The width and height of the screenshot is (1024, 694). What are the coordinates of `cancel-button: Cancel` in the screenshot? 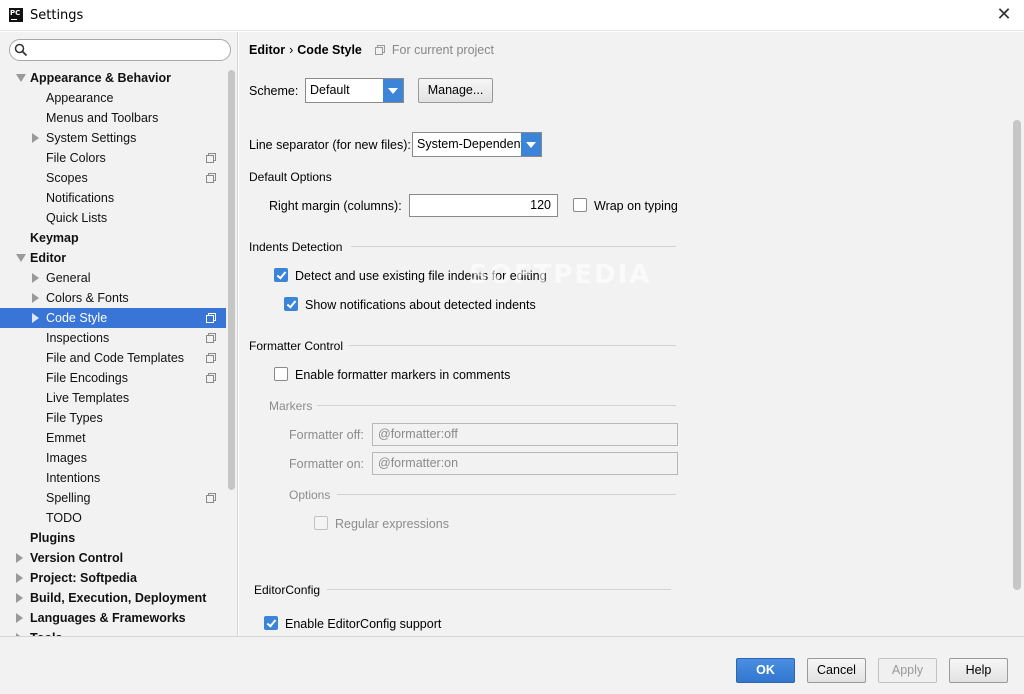 It's located at (836, 670).